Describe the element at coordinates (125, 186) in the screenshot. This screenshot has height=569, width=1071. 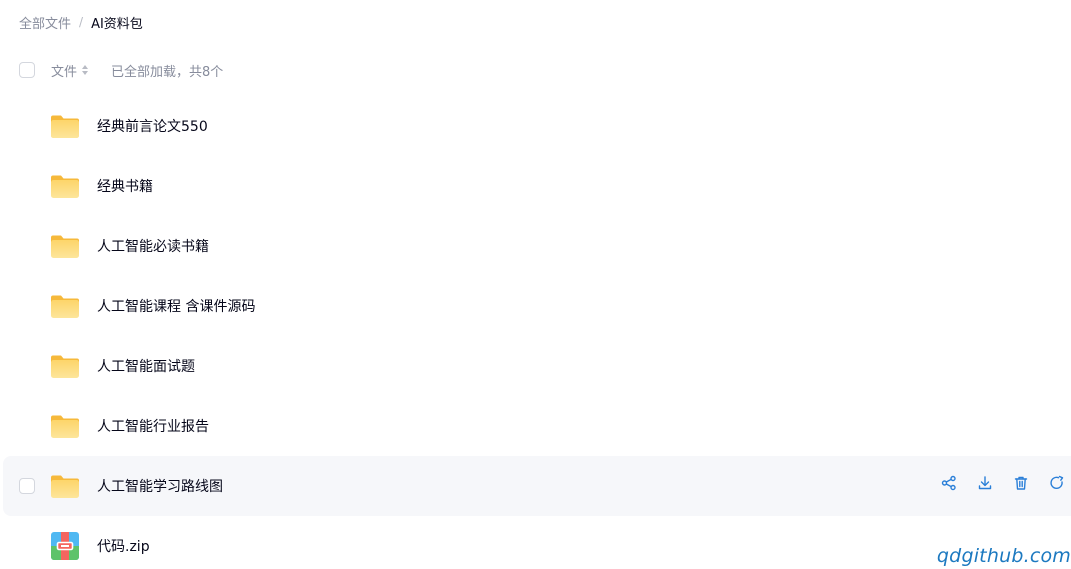
I see `file-name: 经典书籍` at that location.